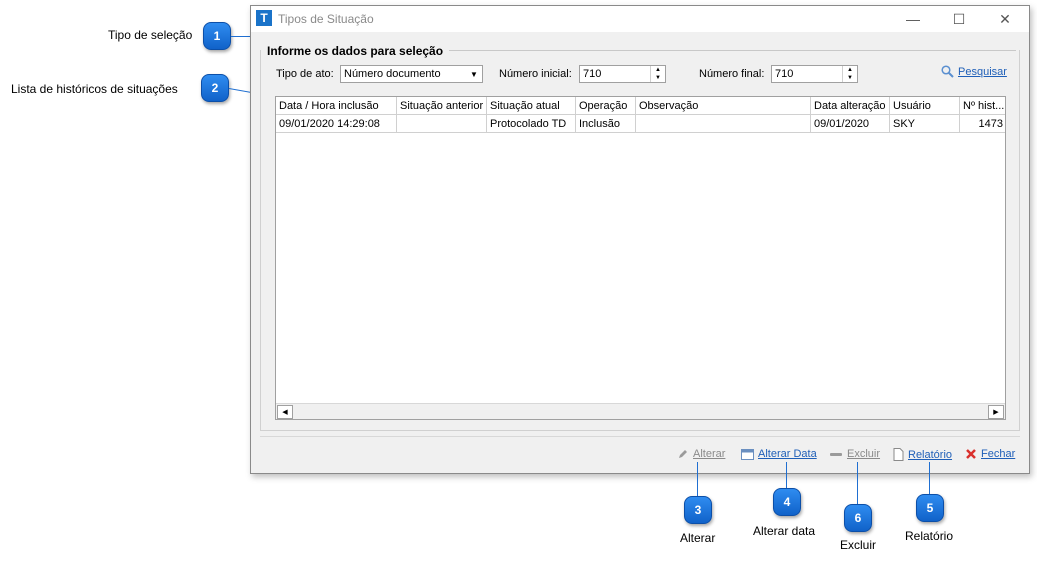 This screenshot has height=568, width=1037. What do you see at coordinates (215, 88) in the screenshot?
I see `callout-badge-2: 2` at bounding box center [215, 88].